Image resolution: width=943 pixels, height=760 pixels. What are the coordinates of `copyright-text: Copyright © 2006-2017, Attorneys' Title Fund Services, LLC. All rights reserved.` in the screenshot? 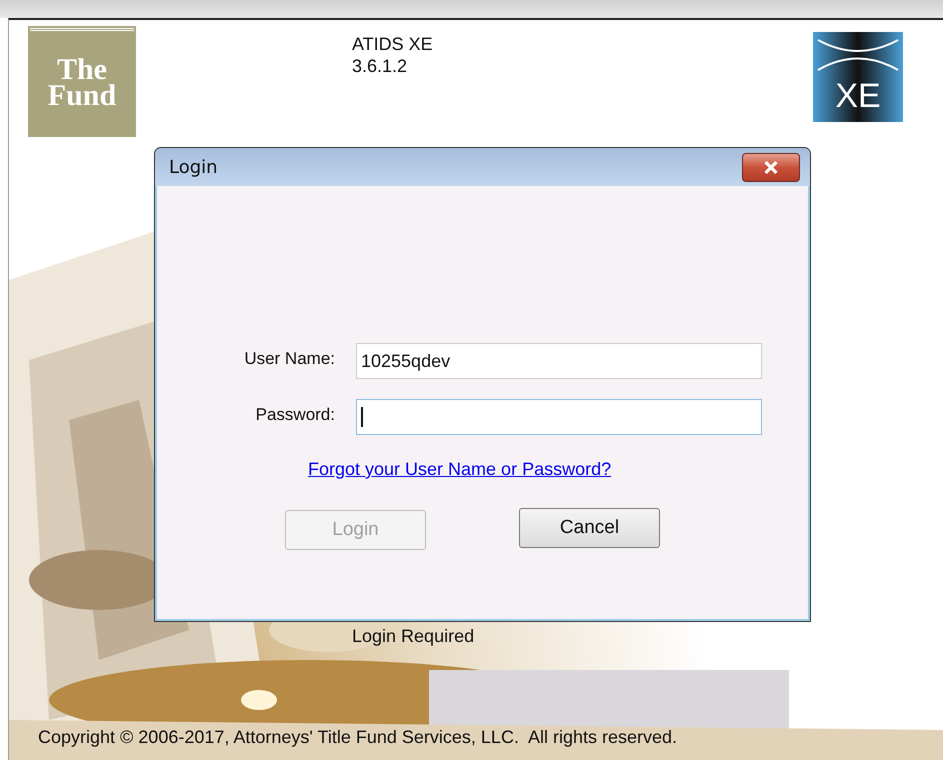 It's located at (358, 737).